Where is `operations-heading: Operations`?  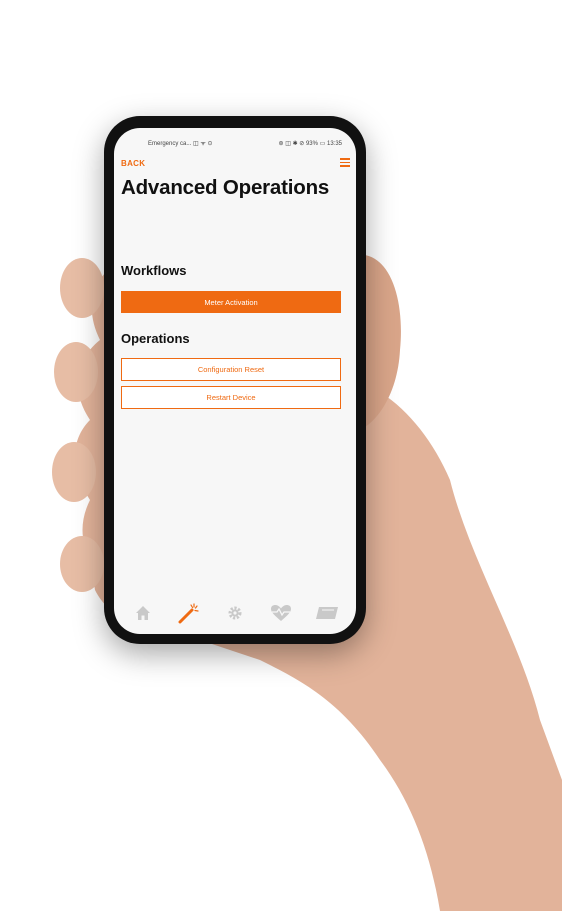
operations-heading: Operations is located at coordinates (155, 338).